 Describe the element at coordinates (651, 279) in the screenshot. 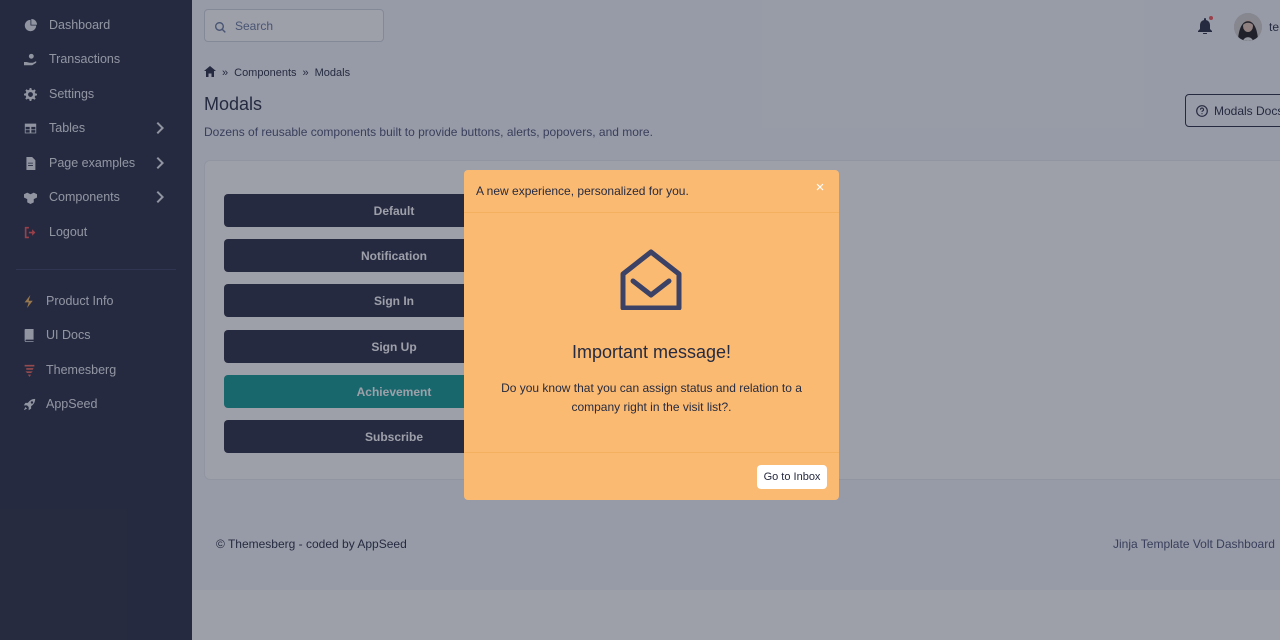

I see `envelope-open-icon` at that location.